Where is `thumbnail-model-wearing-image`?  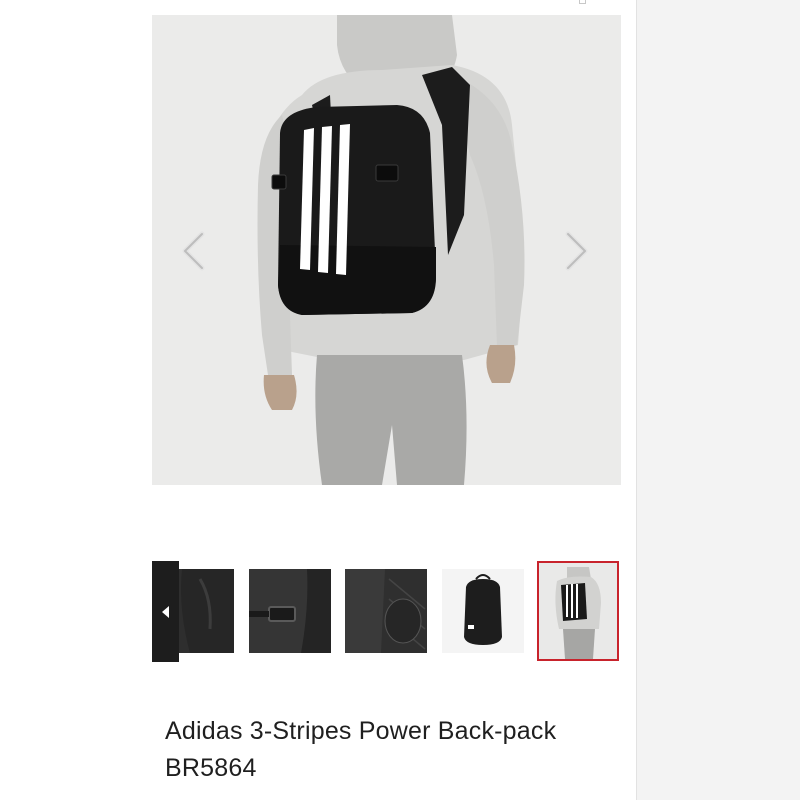 thumbnail-model-wearing-image is located at coordinates (578, 611).